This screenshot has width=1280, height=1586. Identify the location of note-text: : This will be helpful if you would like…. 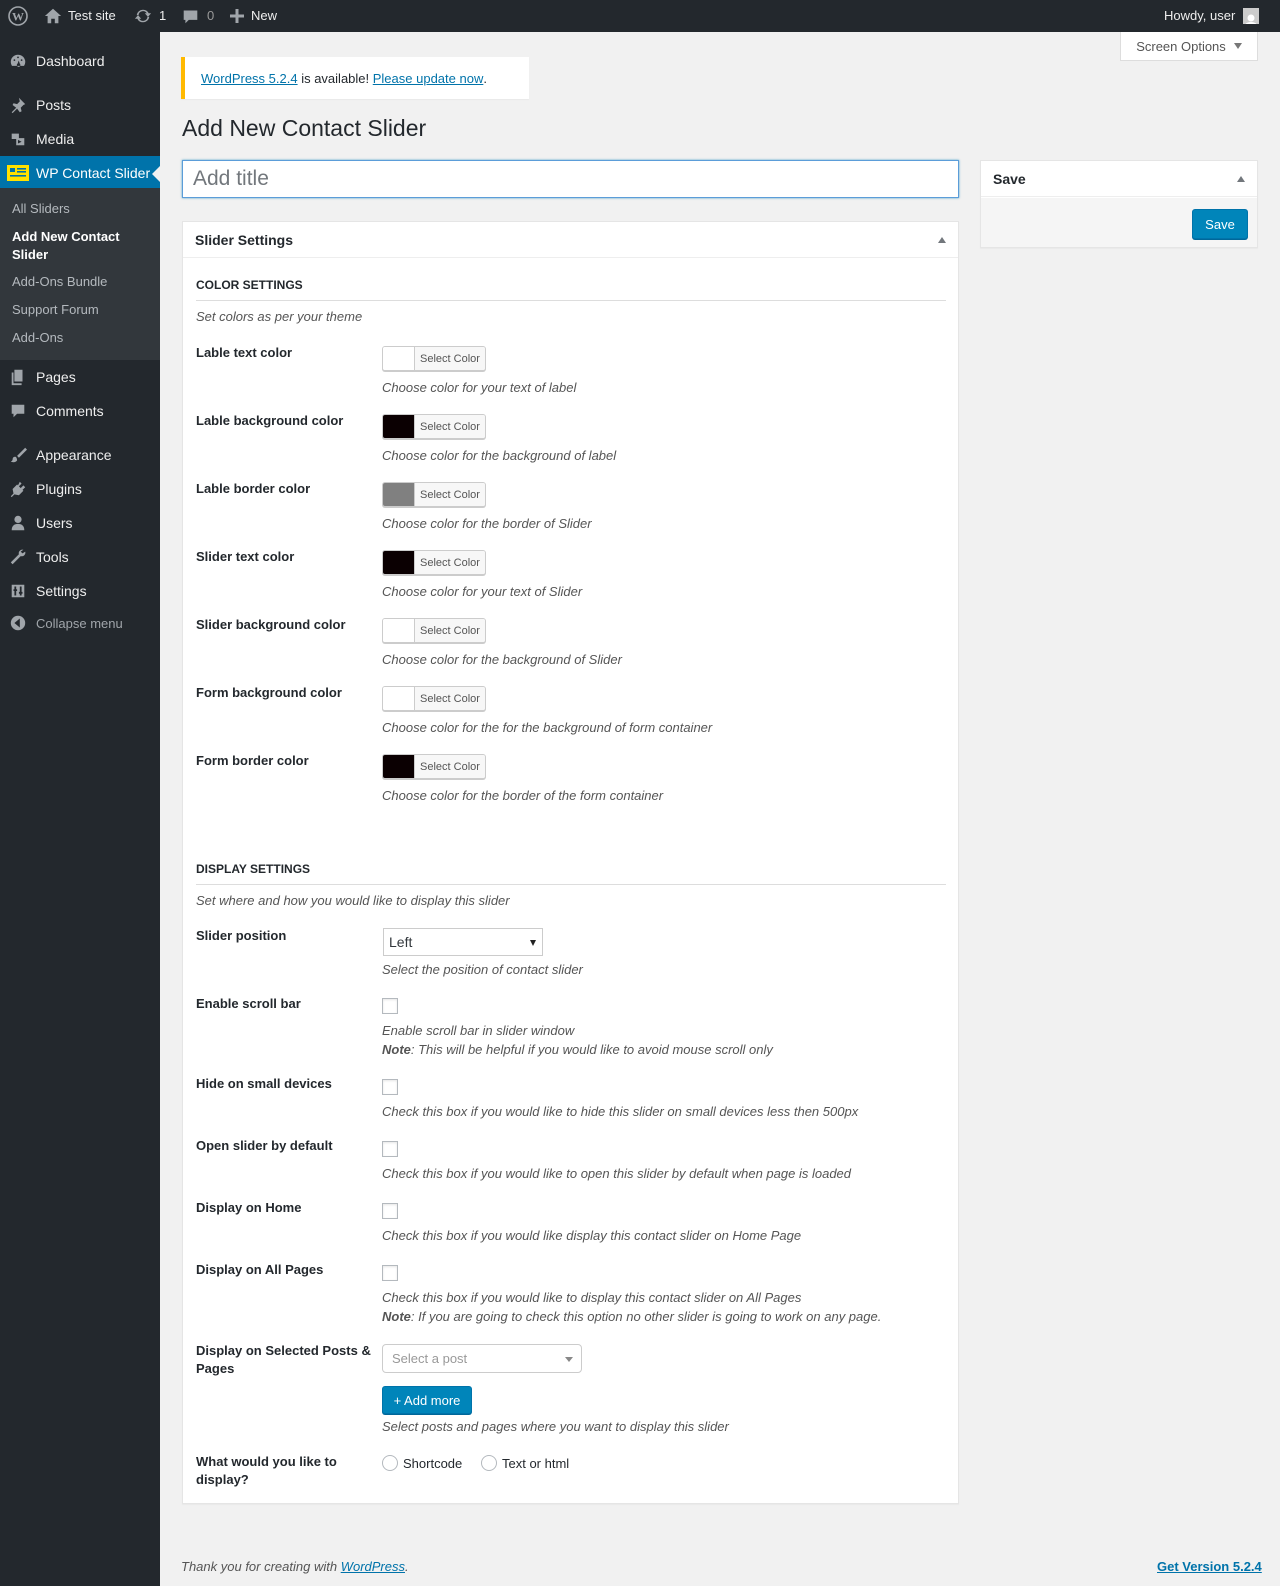
(591, 1049).